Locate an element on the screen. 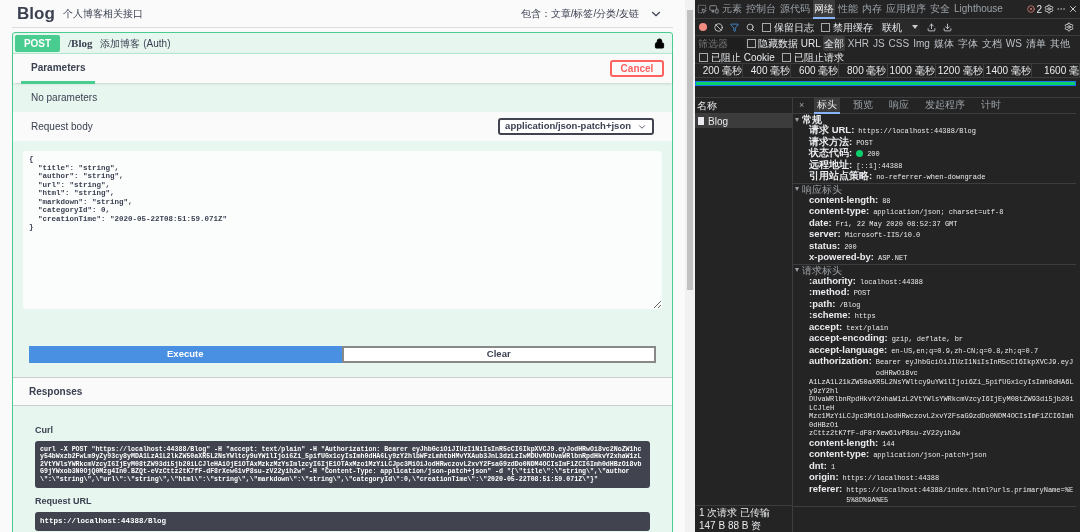 This screenshot has width=1080, height=532. error-count: 2 is located at coordinates (1034, 9).